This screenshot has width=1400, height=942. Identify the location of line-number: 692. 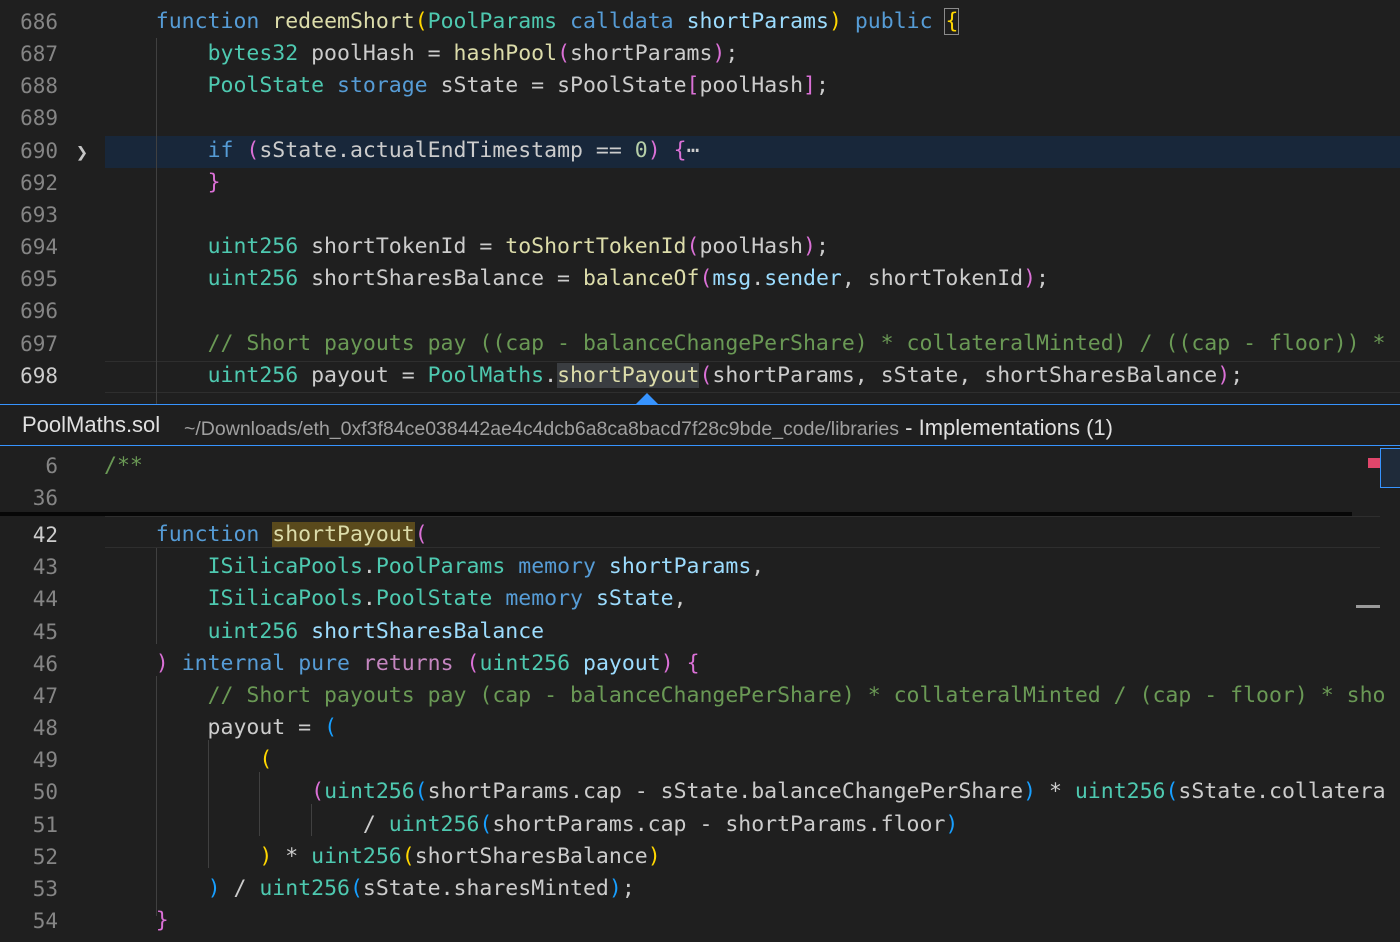
(39, 183).